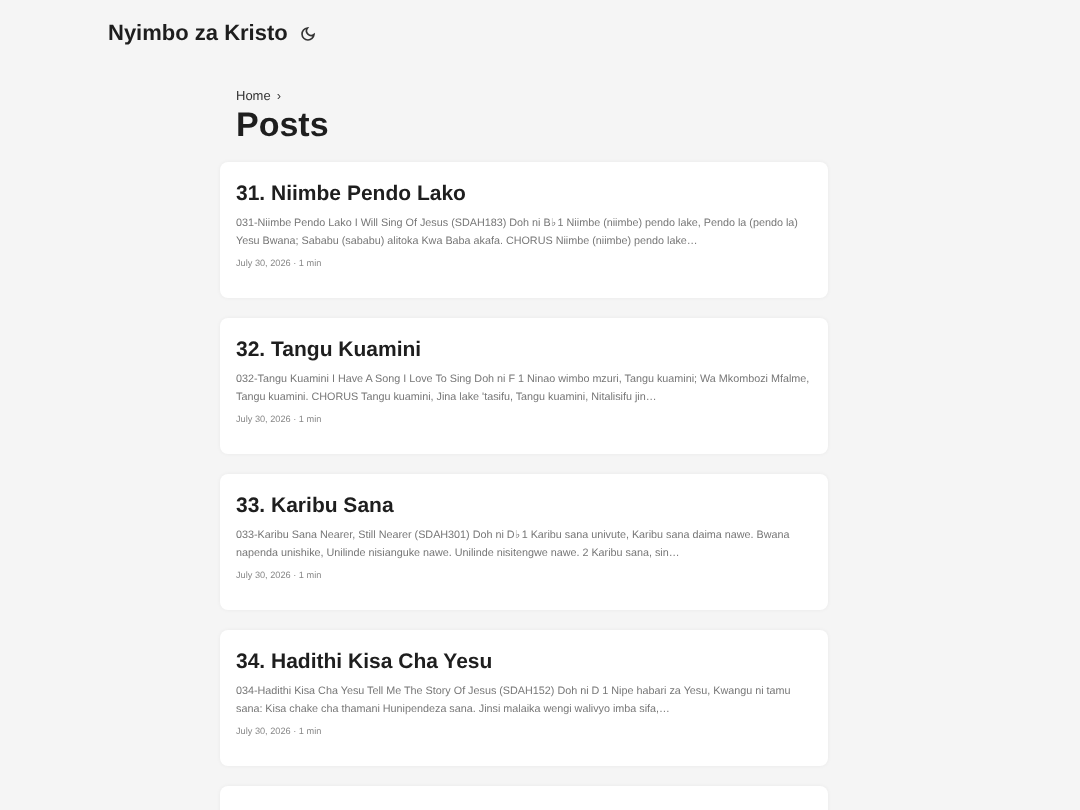  I want to click on post-title: 33. Karibu Sana, so click(524, 506).